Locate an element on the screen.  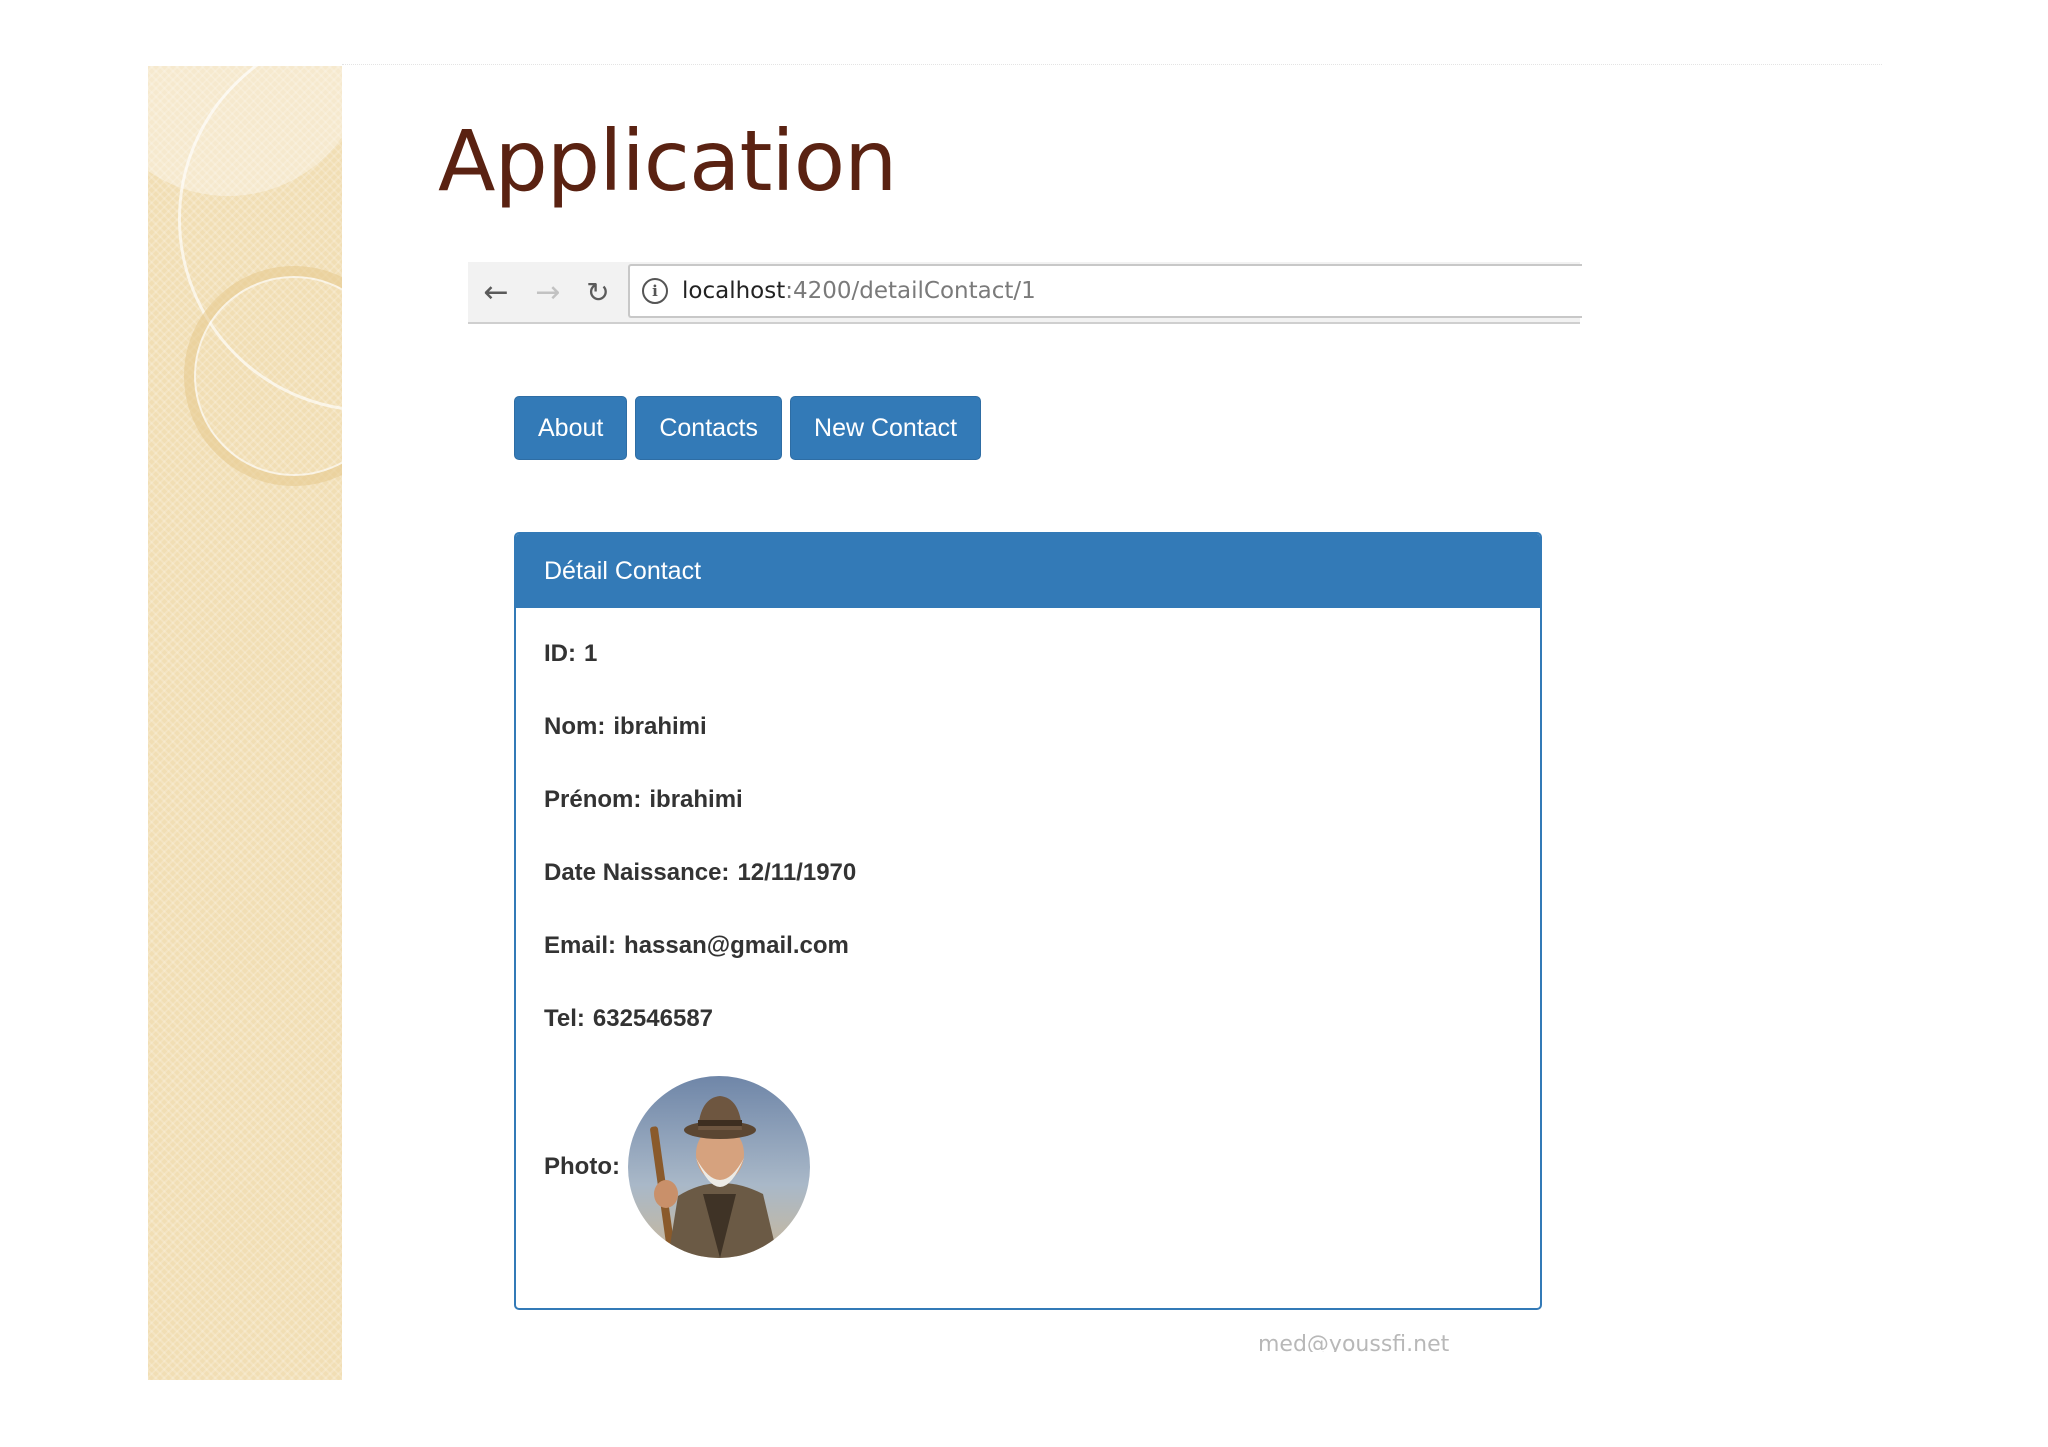
field-label: Nom: is located at coordinates (575, 726).